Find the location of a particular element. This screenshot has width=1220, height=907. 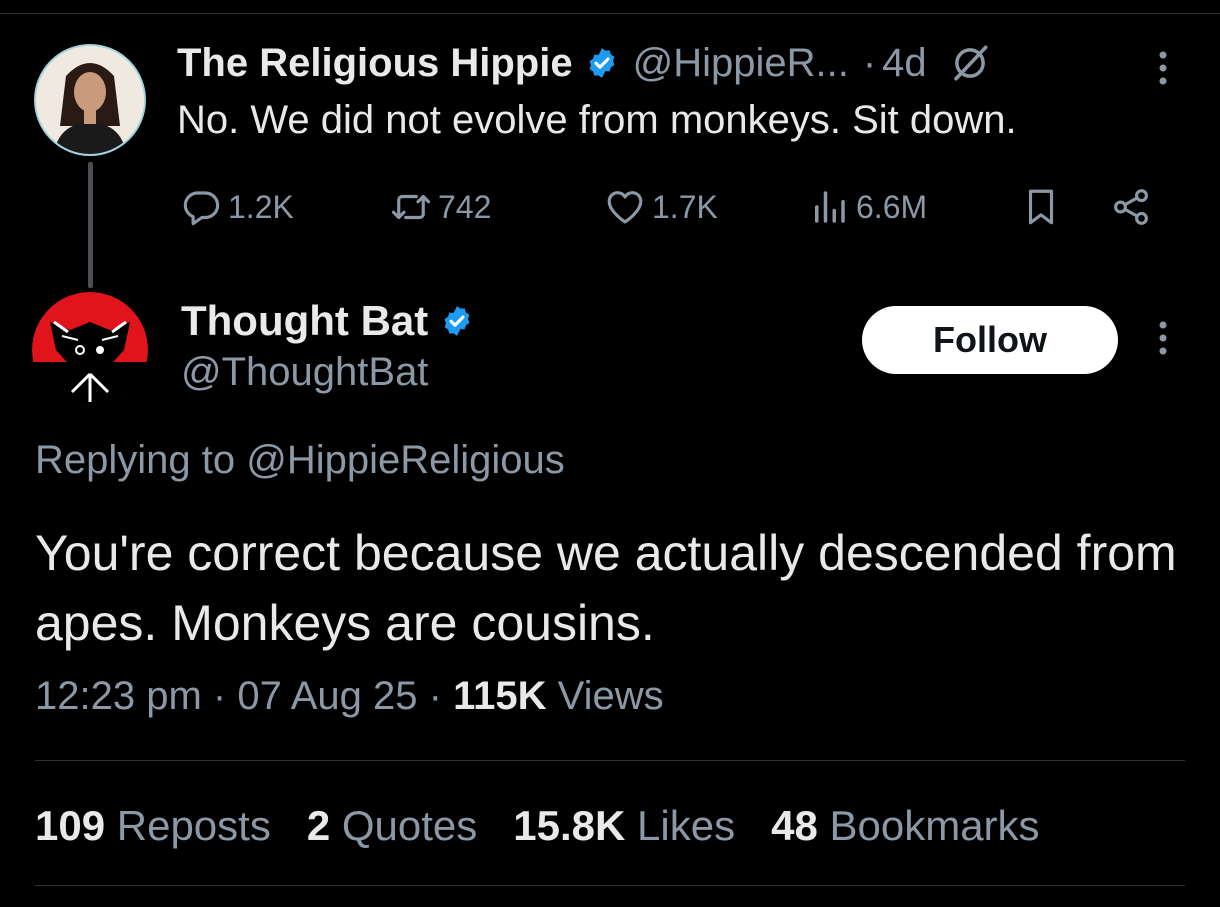

main-author-name: Thought Bat is located at coordinates (304, 321).